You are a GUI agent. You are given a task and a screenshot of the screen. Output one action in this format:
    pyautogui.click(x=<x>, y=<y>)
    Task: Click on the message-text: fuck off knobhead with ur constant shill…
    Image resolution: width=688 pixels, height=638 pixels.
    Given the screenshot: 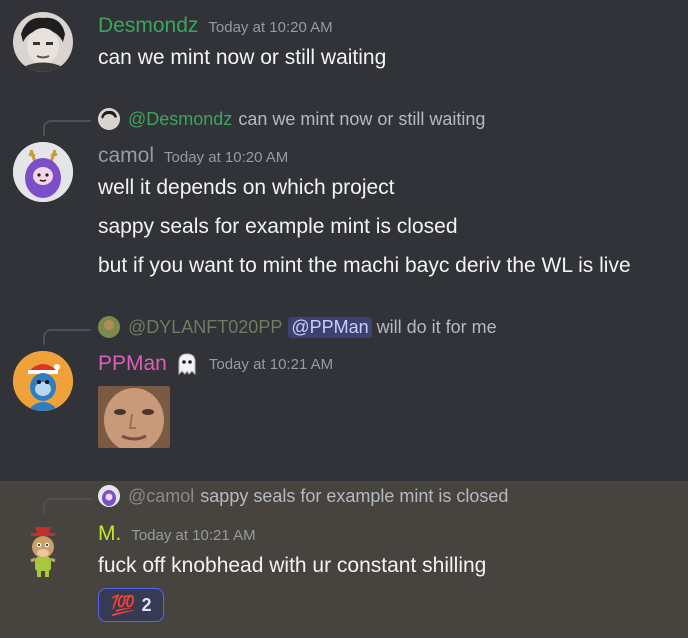 What is the action you would take?
    pyautogui.click(x=292, y=565)
    